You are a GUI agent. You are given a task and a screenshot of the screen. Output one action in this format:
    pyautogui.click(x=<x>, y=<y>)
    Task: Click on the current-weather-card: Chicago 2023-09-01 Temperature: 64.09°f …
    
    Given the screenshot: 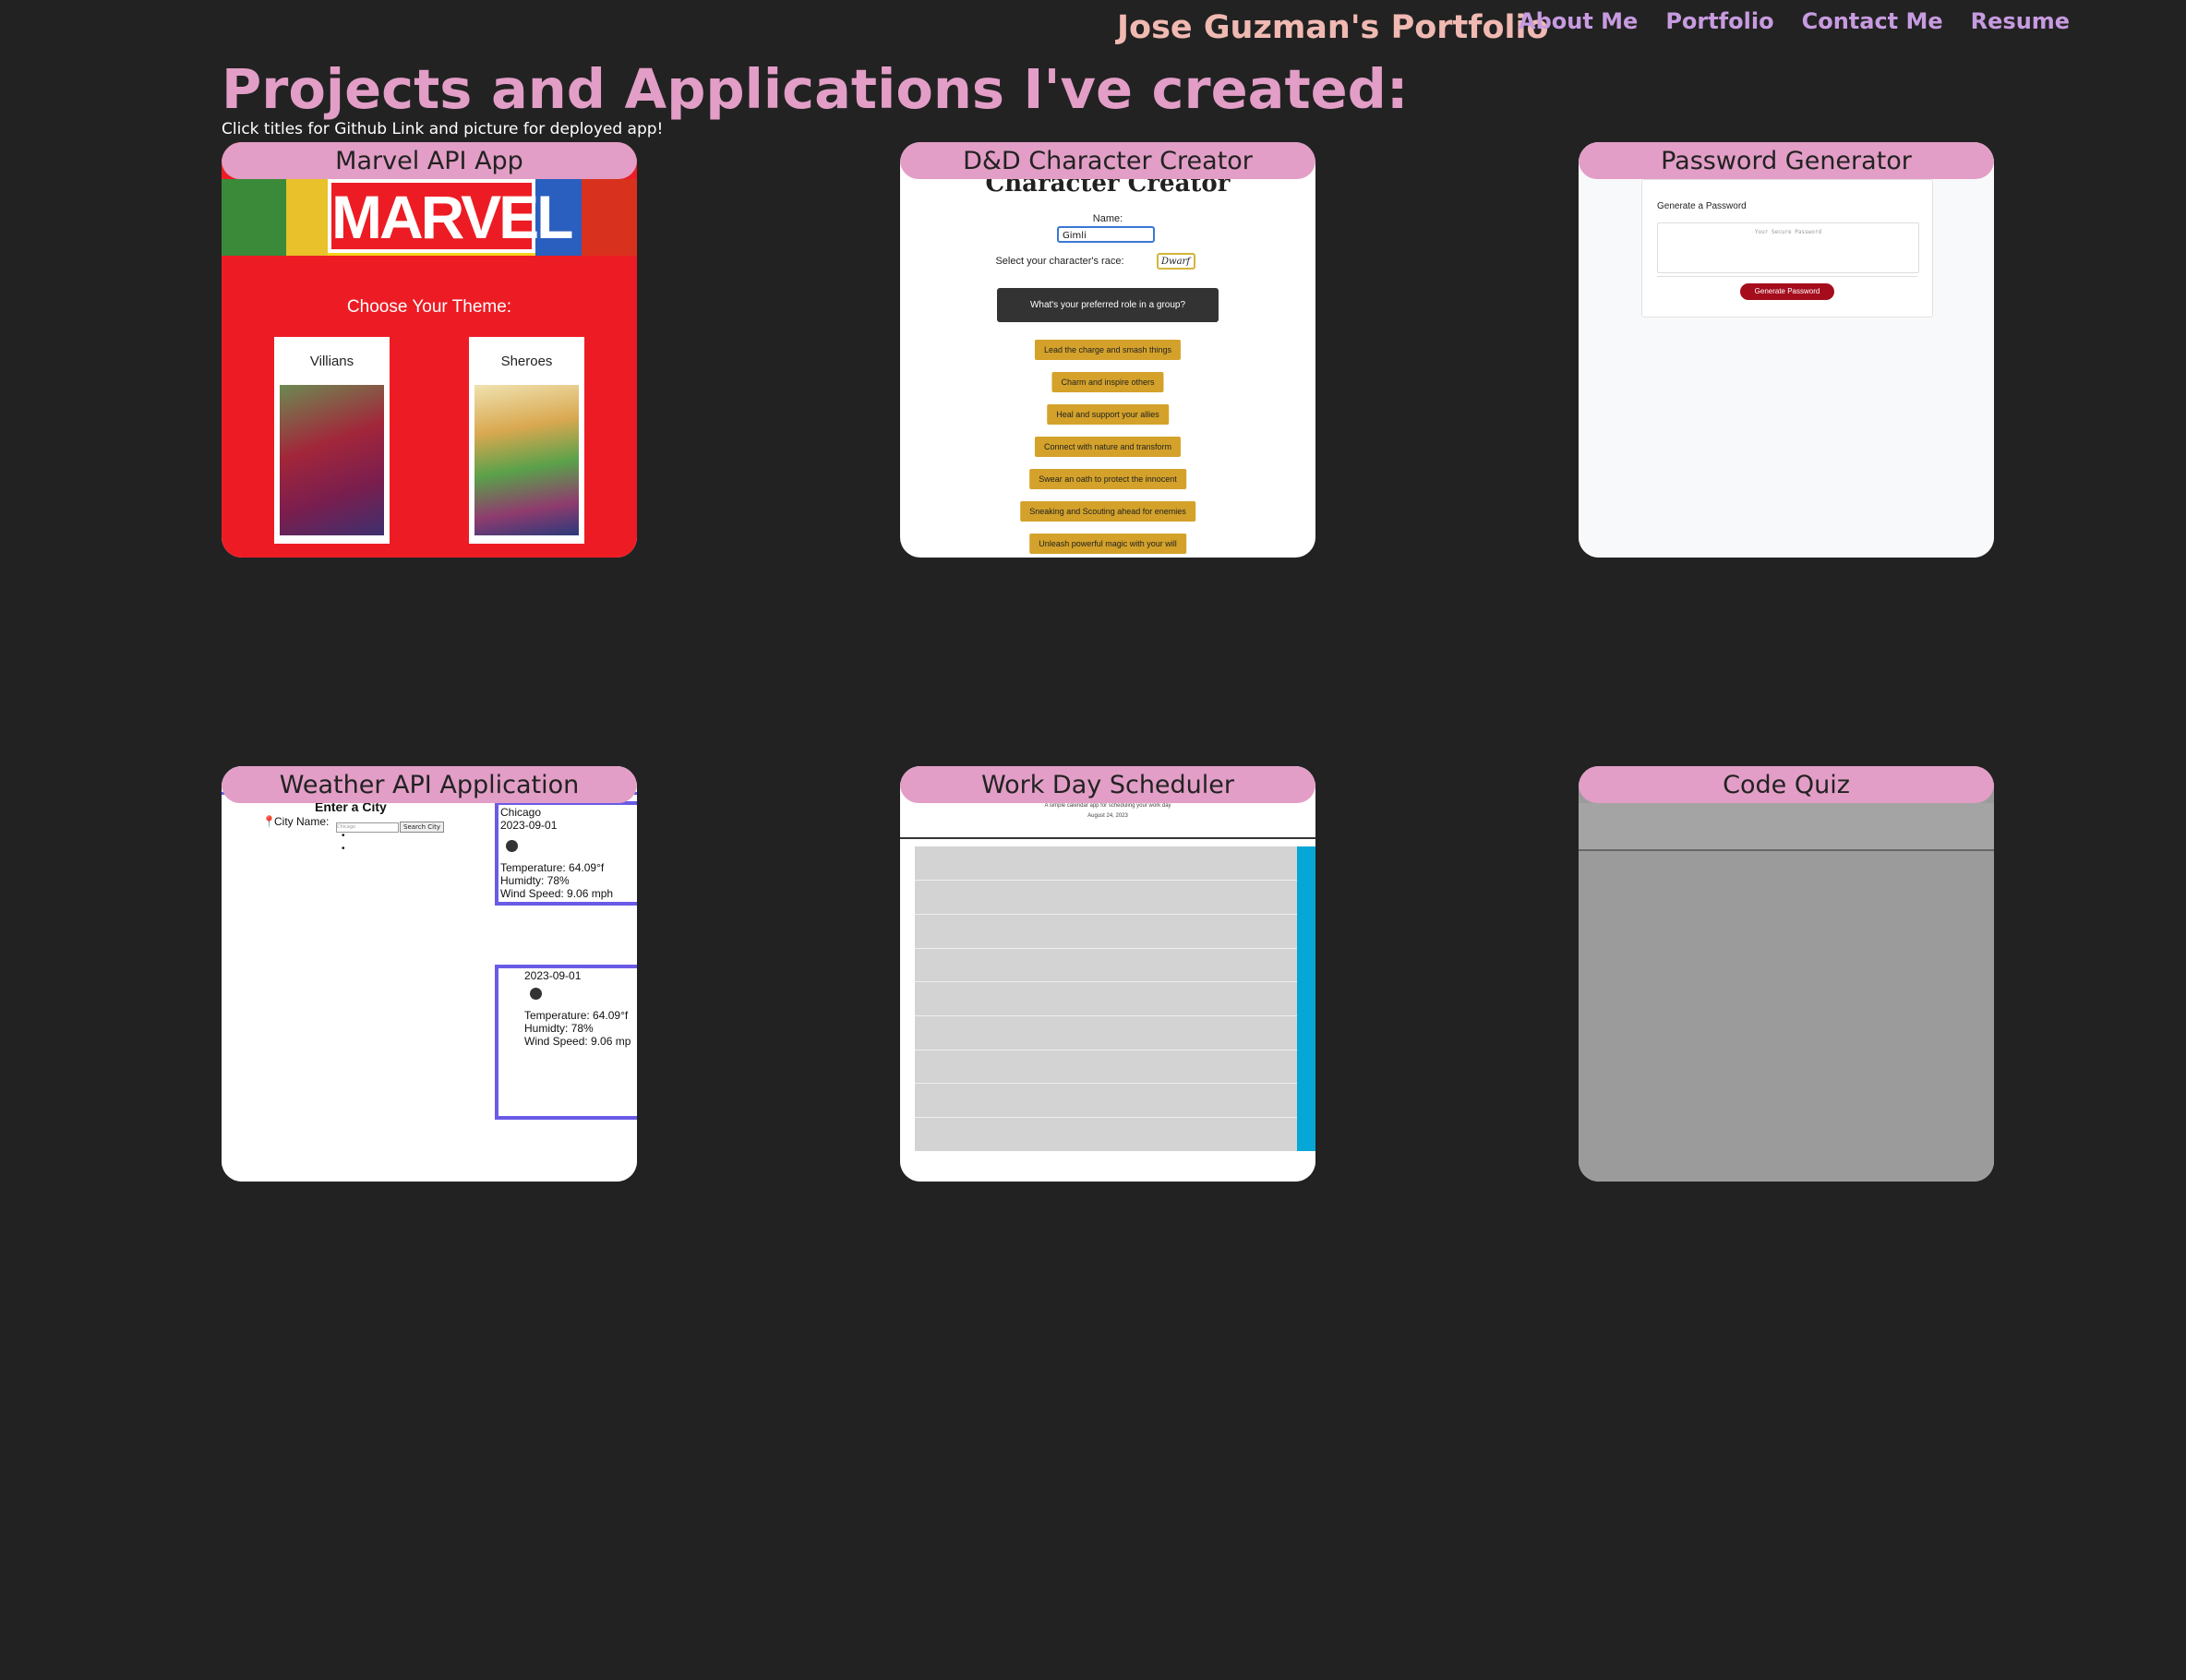 What is the action you would take?
    pyautogui.click(x=566, y=853)
    